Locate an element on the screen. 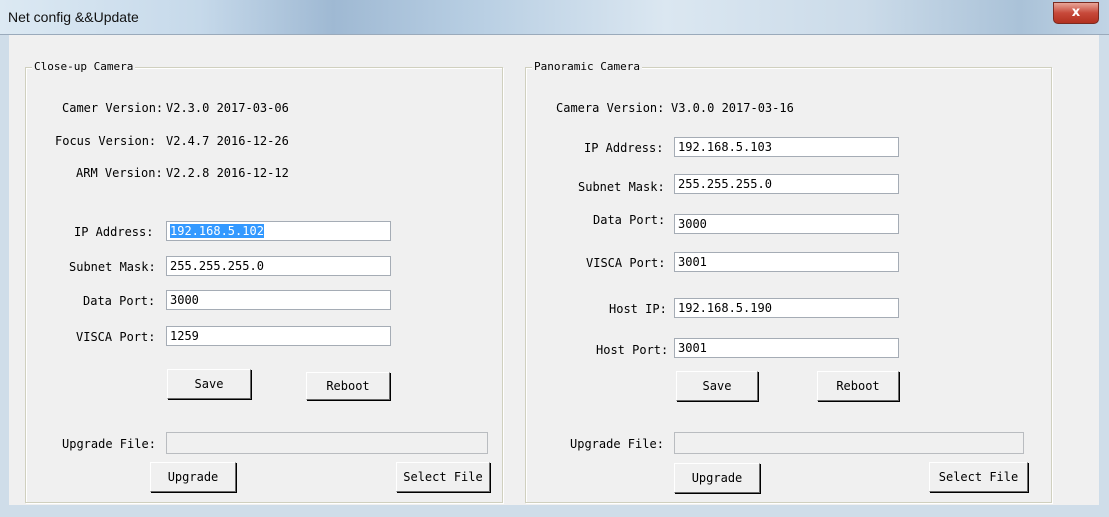 This screenshot has width=1109, height=517. closeup-mask-input: 255.255.255.0 is located at coordinates (278, 266).